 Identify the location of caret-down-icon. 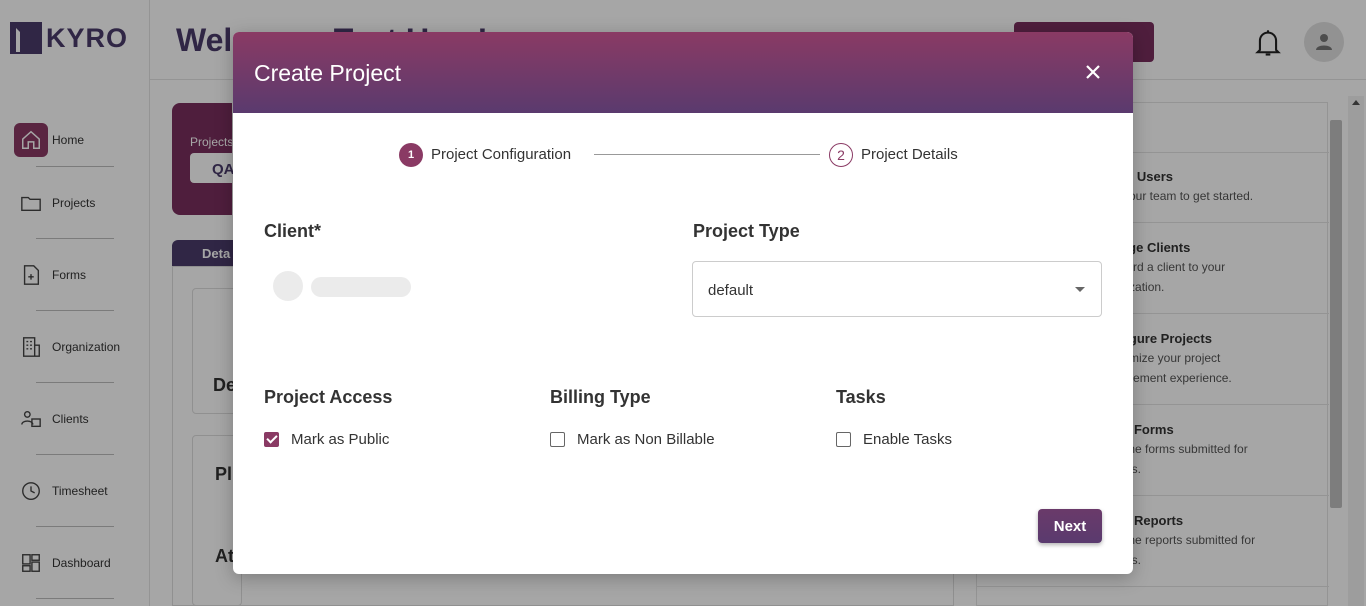
(1080, 289).